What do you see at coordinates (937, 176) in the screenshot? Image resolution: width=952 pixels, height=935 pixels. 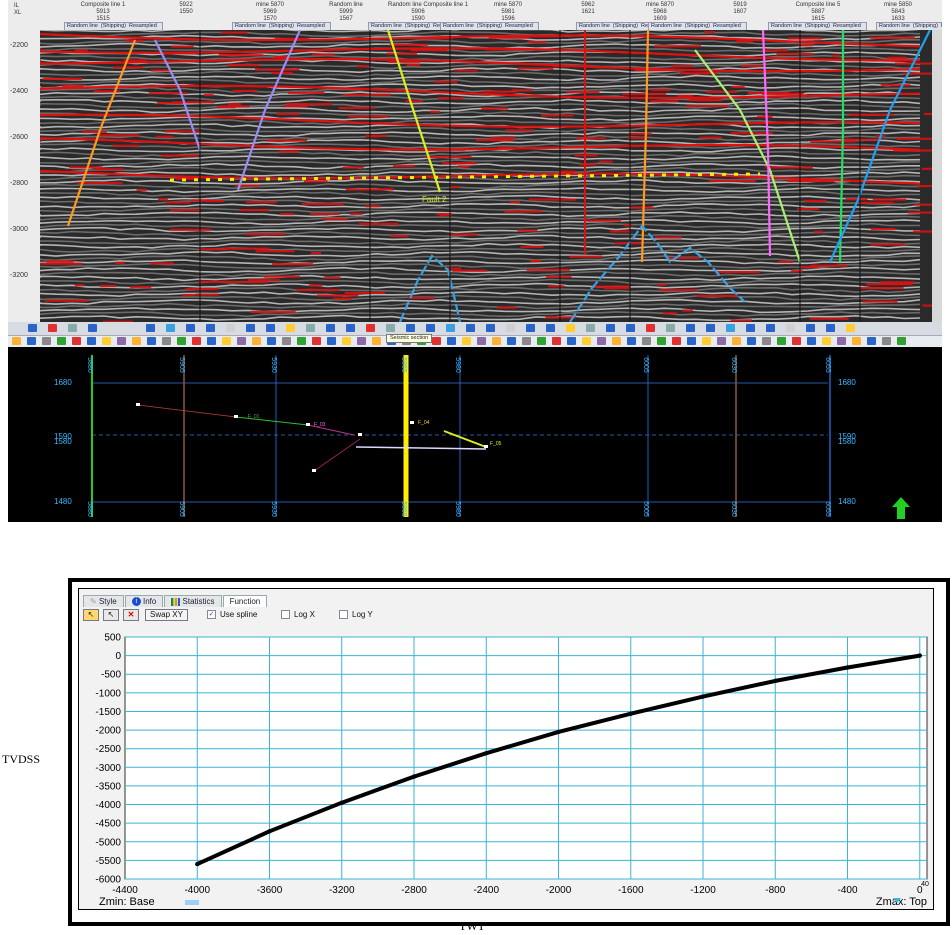 I see `seismic-scrollbar` at bounding box center [937, 176].